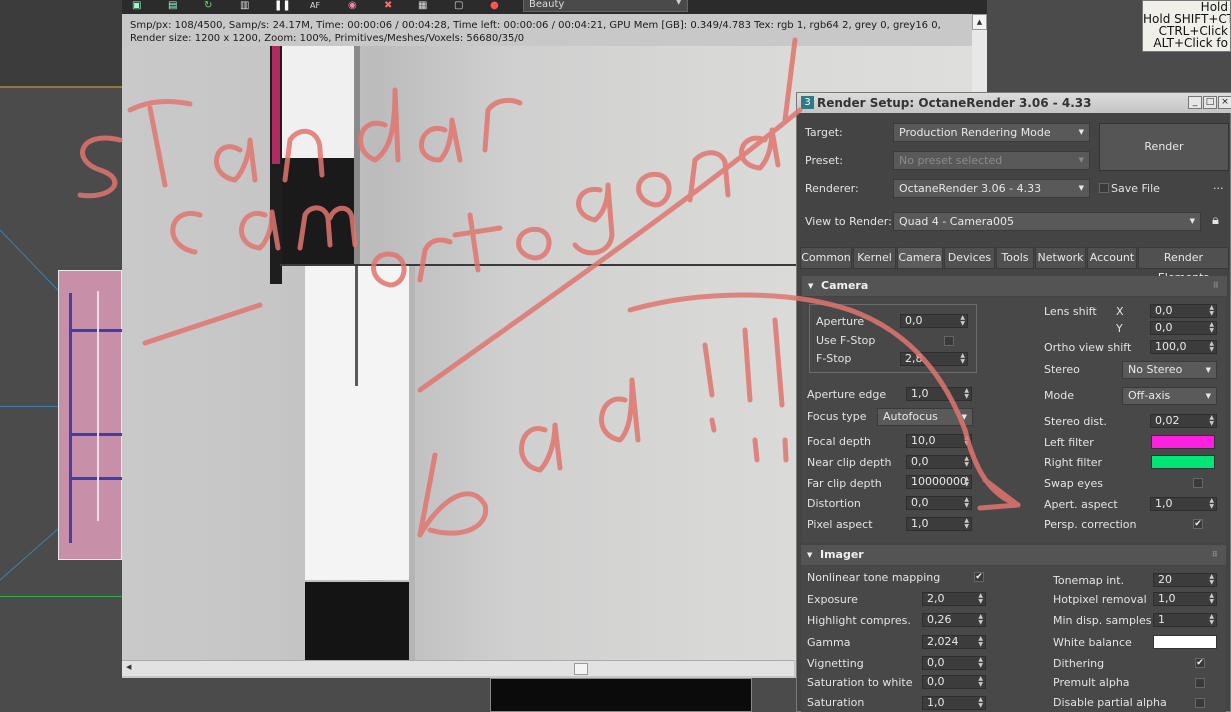 Image resolution: width=1231 pixels, height=712 pixels. Describe the element at coordinates (954, 620) in the screenshot. I see `highlight-spinner: 0,26 ▲ ▼` at that location.